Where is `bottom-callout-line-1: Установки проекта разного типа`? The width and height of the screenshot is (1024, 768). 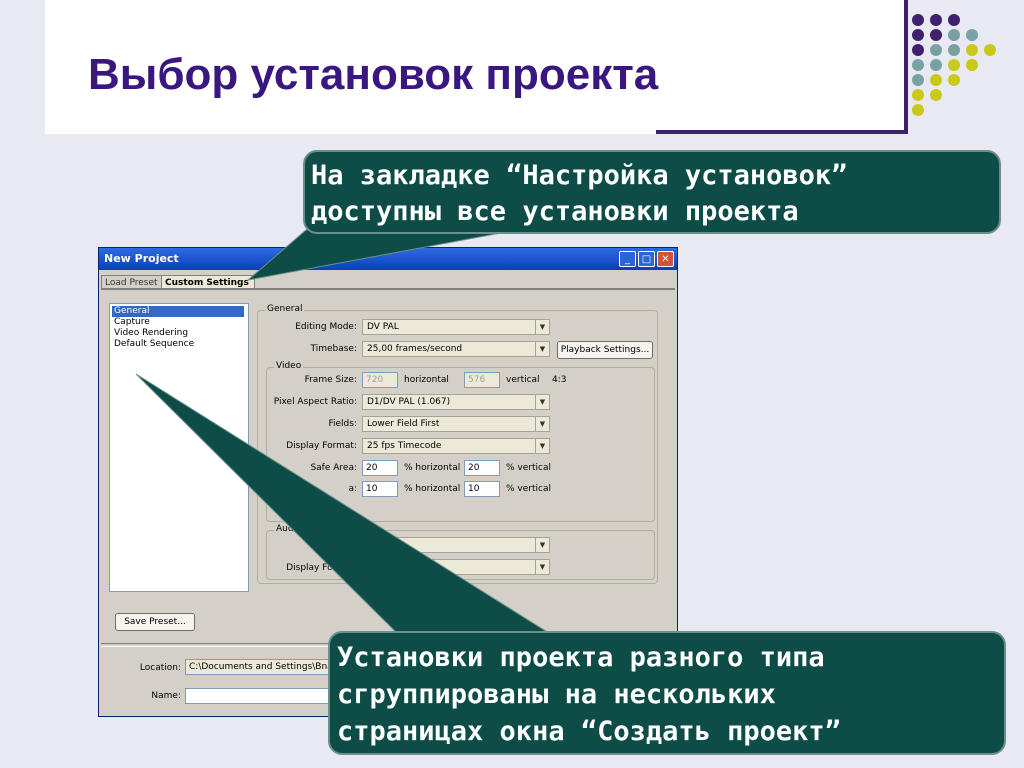 bottom-callout-line-1: Установки проекта разного типа is located at coordinates (581, 657).